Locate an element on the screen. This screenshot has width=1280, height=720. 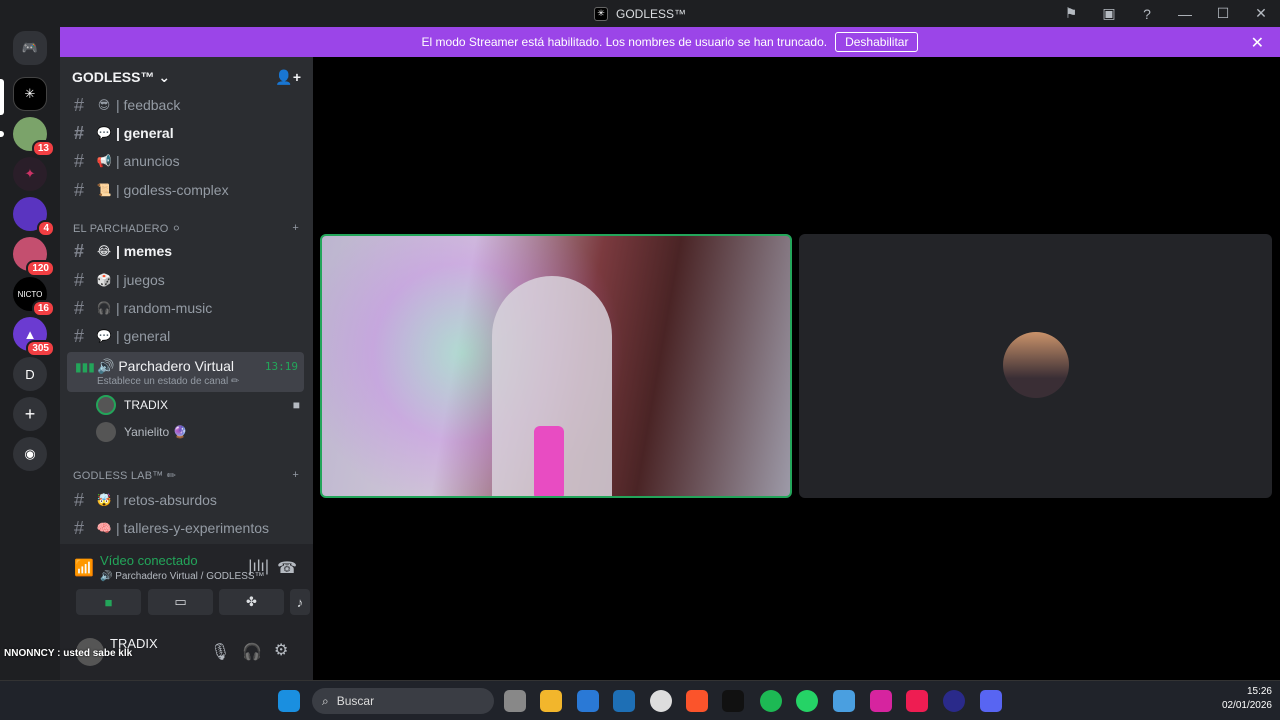
search-icon: ⌕ is located at coordinates (325, 700).